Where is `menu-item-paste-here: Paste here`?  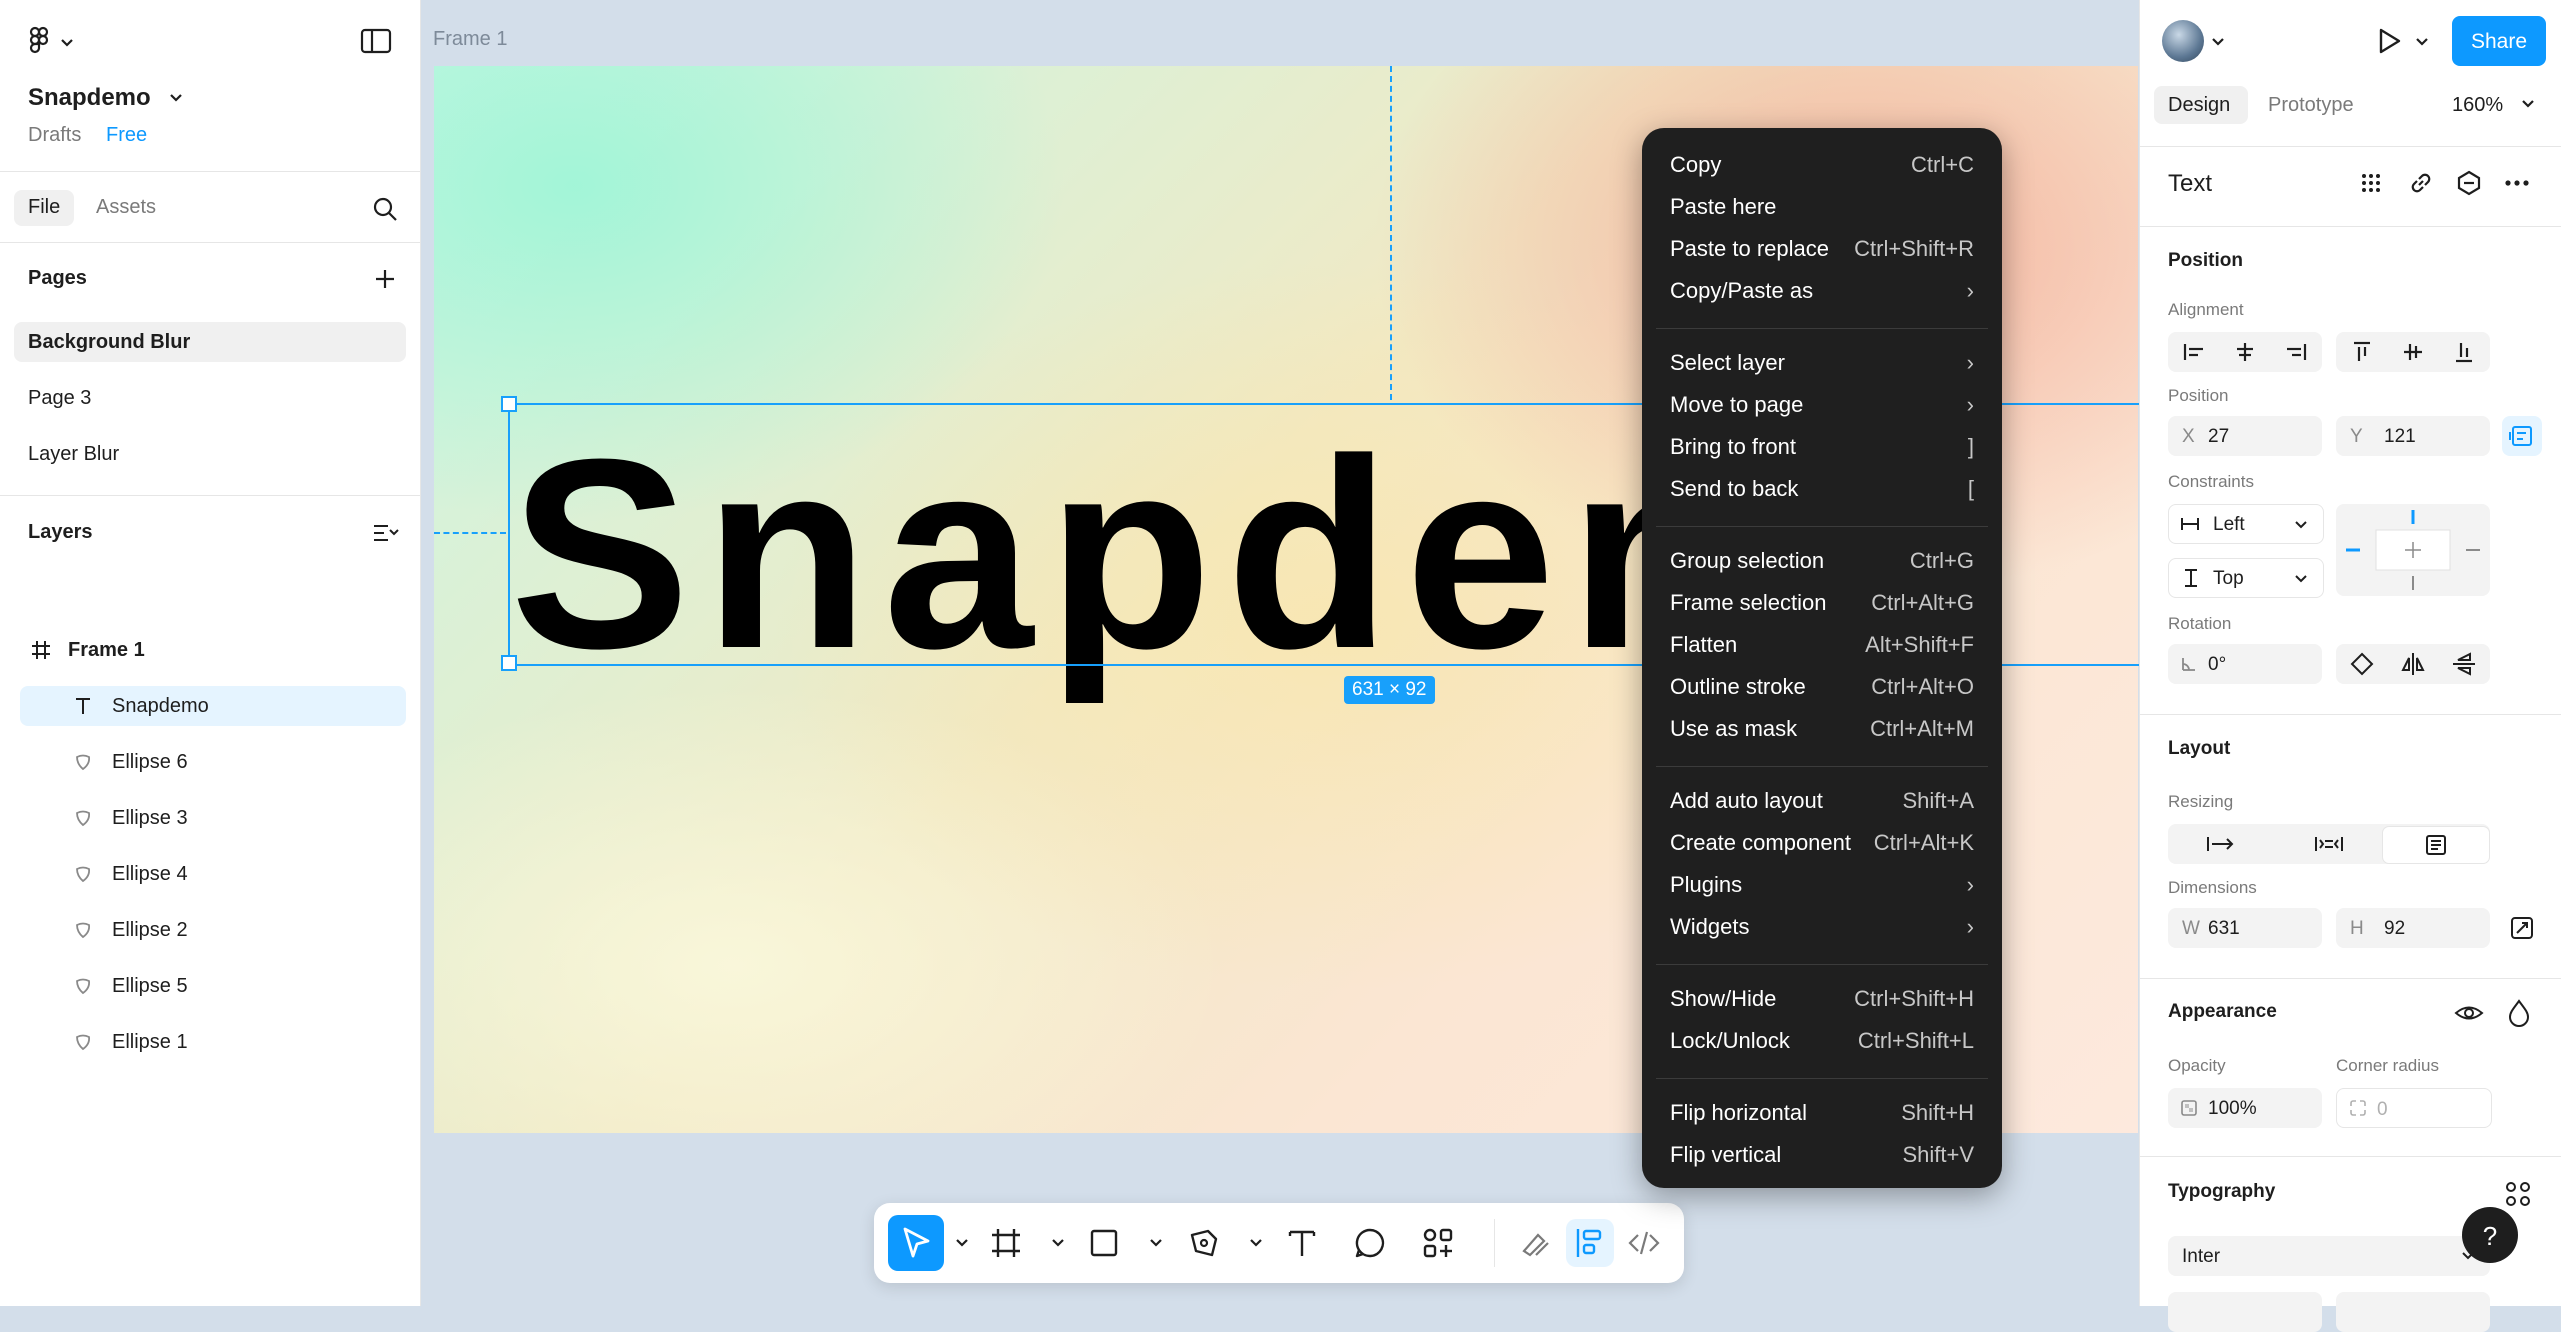
menu-item-paste-here: Paste here is located at coordinates (1822, 208).